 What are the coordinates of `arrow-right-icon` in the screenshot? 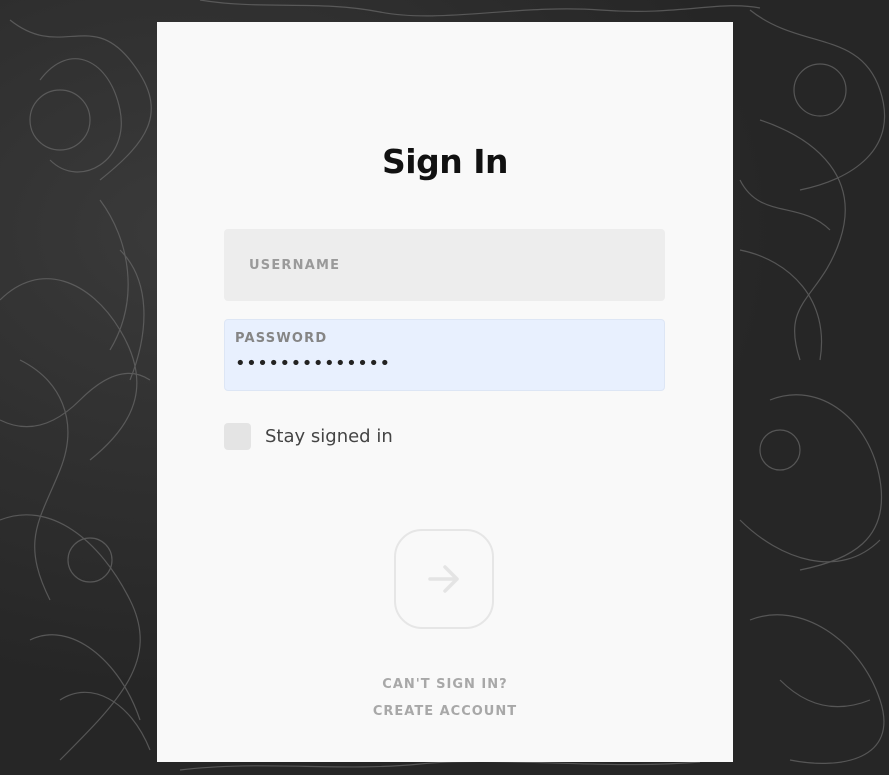 It's located at (443, 579).